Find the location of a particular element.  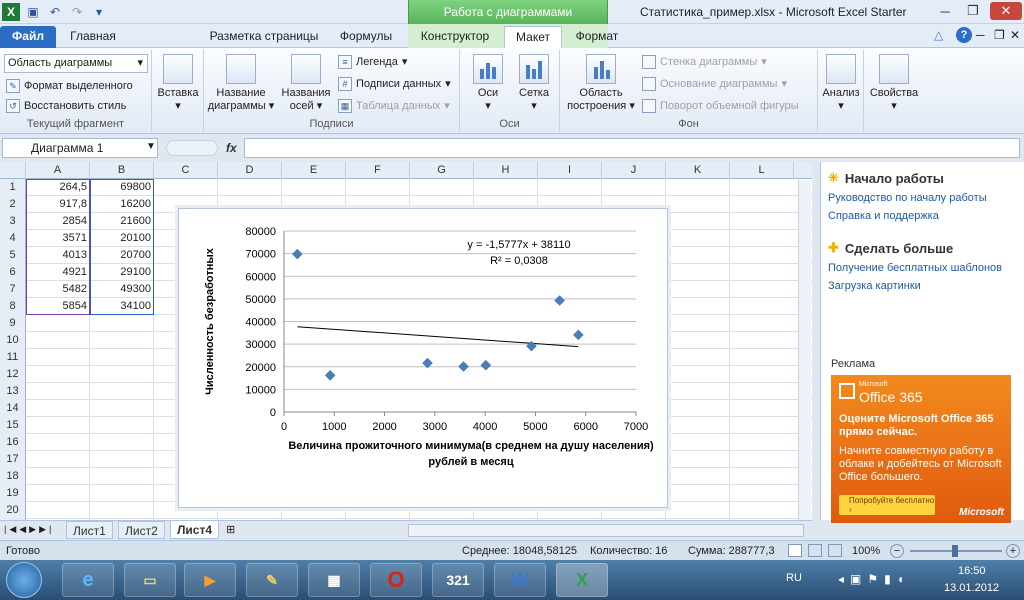

chart-wall-button: Стенка диаграммы ▾ is located at coordinates (704, 62).